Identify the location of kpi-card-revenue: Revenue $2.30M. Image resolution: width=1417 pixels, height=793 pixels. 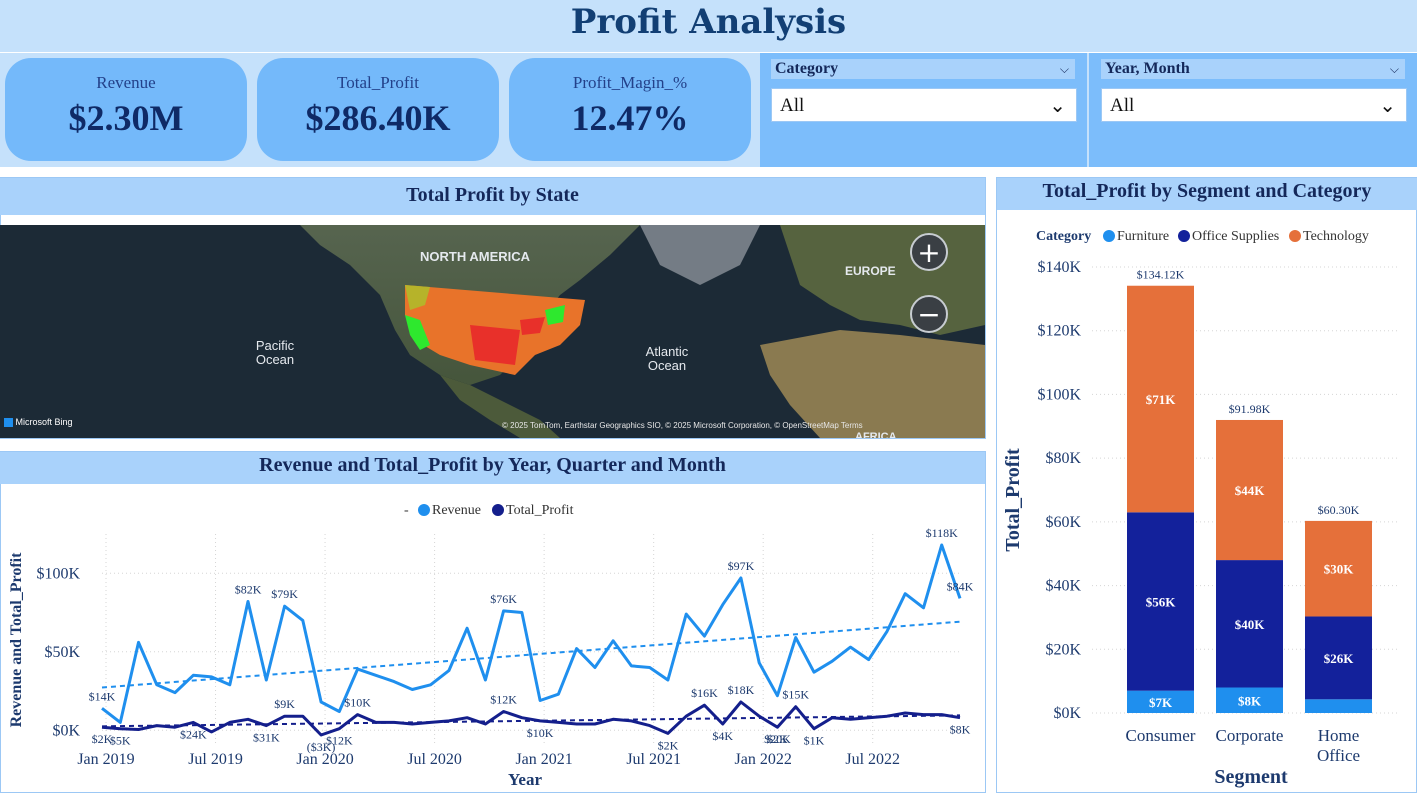
(126, 109).